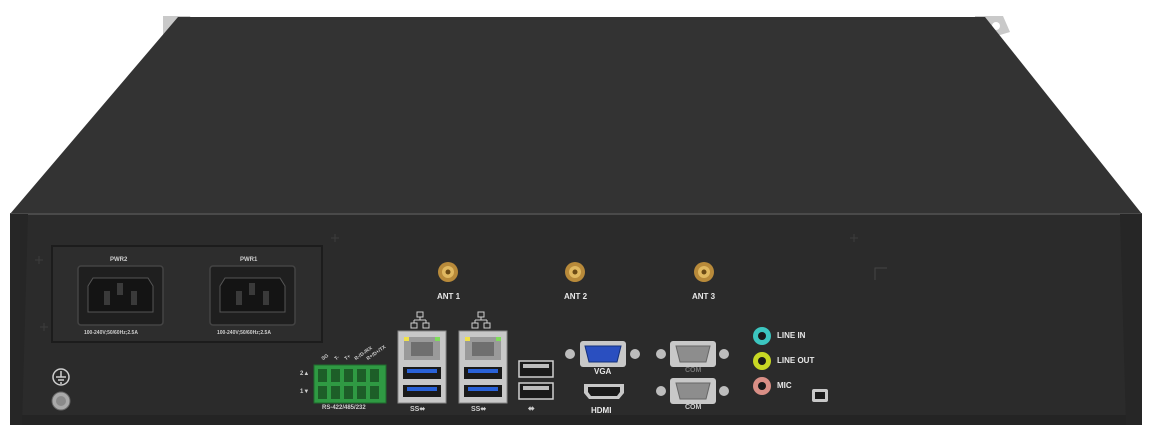 The height and width of the screenshot is (438, 1152). I want to click on pwr2-rating: 100-240V;50/60Hz;2.5A, so click(111, 333).